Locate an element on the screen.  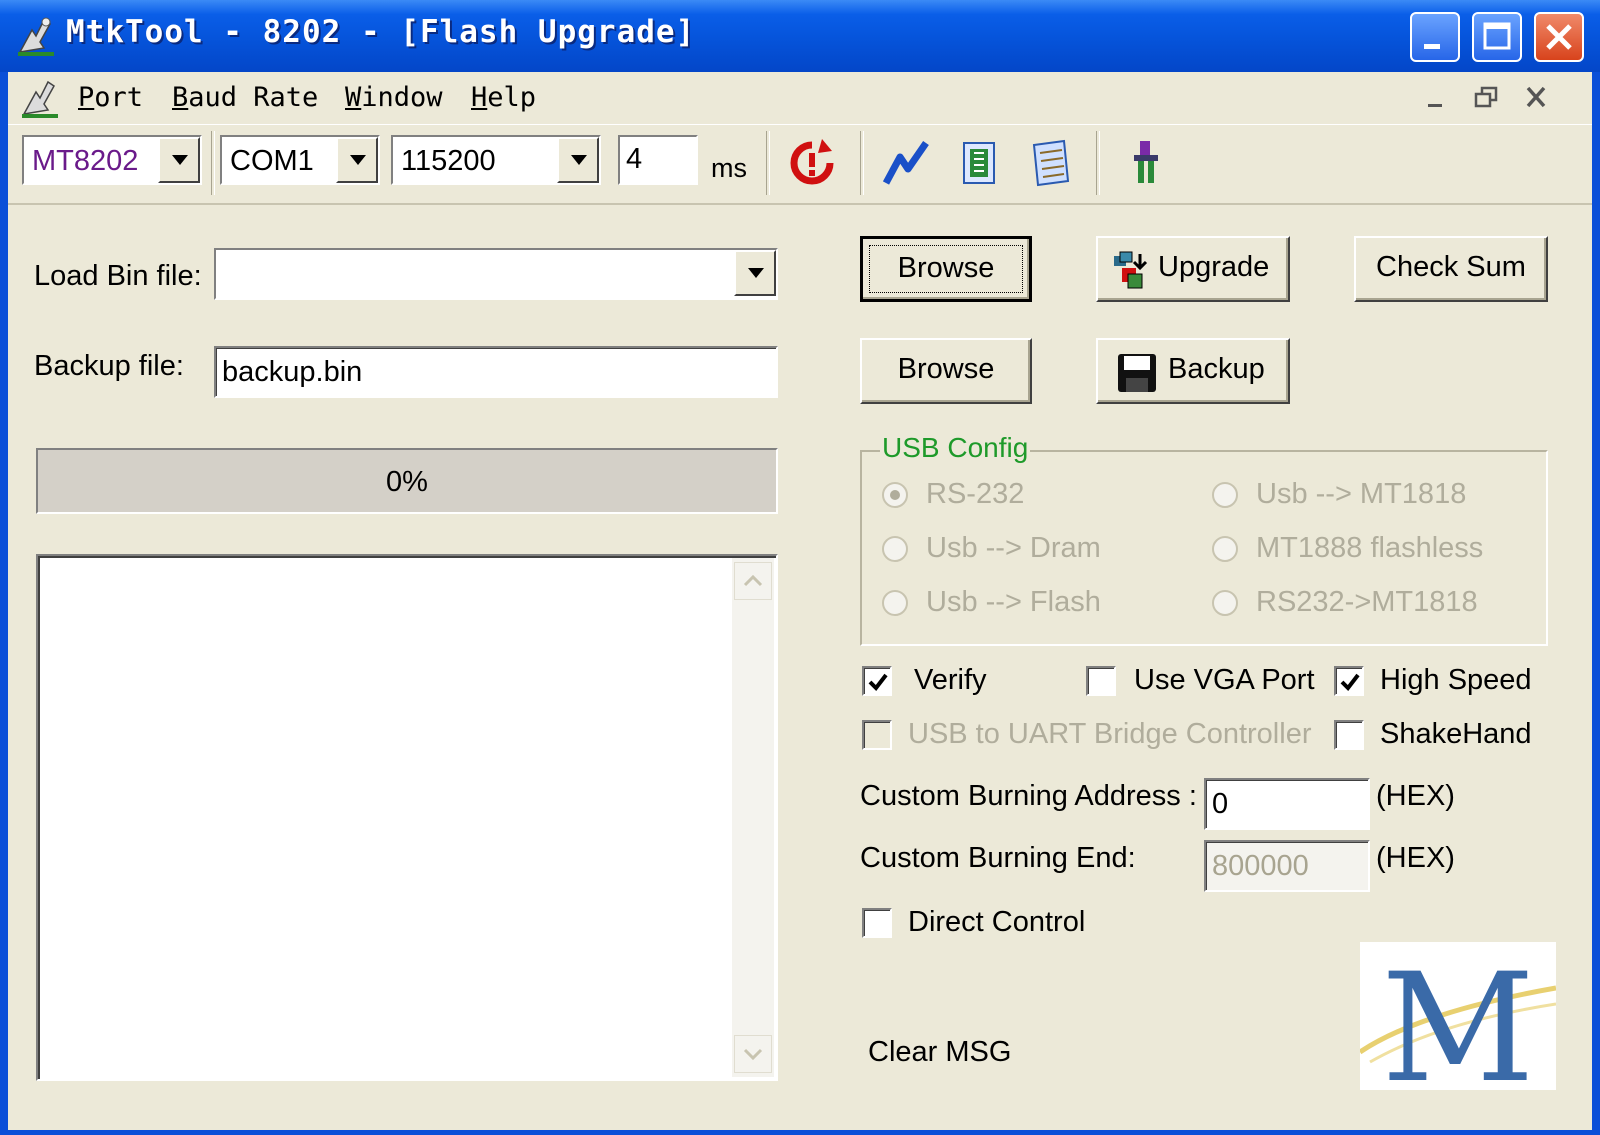
custom-address-label: Custom Burning Address : is located at coordinates (1028, 796).